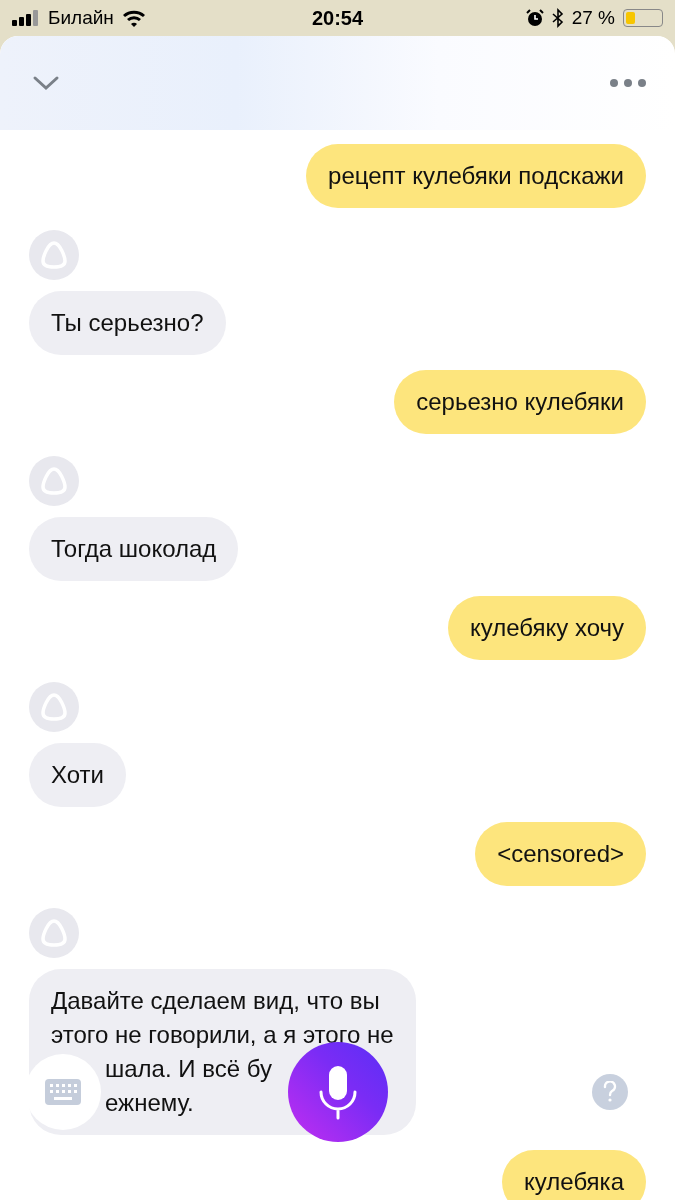 This screenshot has width=675, height=1200. Describe the element at coordinates (63, 1092) in the screenshot. I see `keyboard-icon` at that location.